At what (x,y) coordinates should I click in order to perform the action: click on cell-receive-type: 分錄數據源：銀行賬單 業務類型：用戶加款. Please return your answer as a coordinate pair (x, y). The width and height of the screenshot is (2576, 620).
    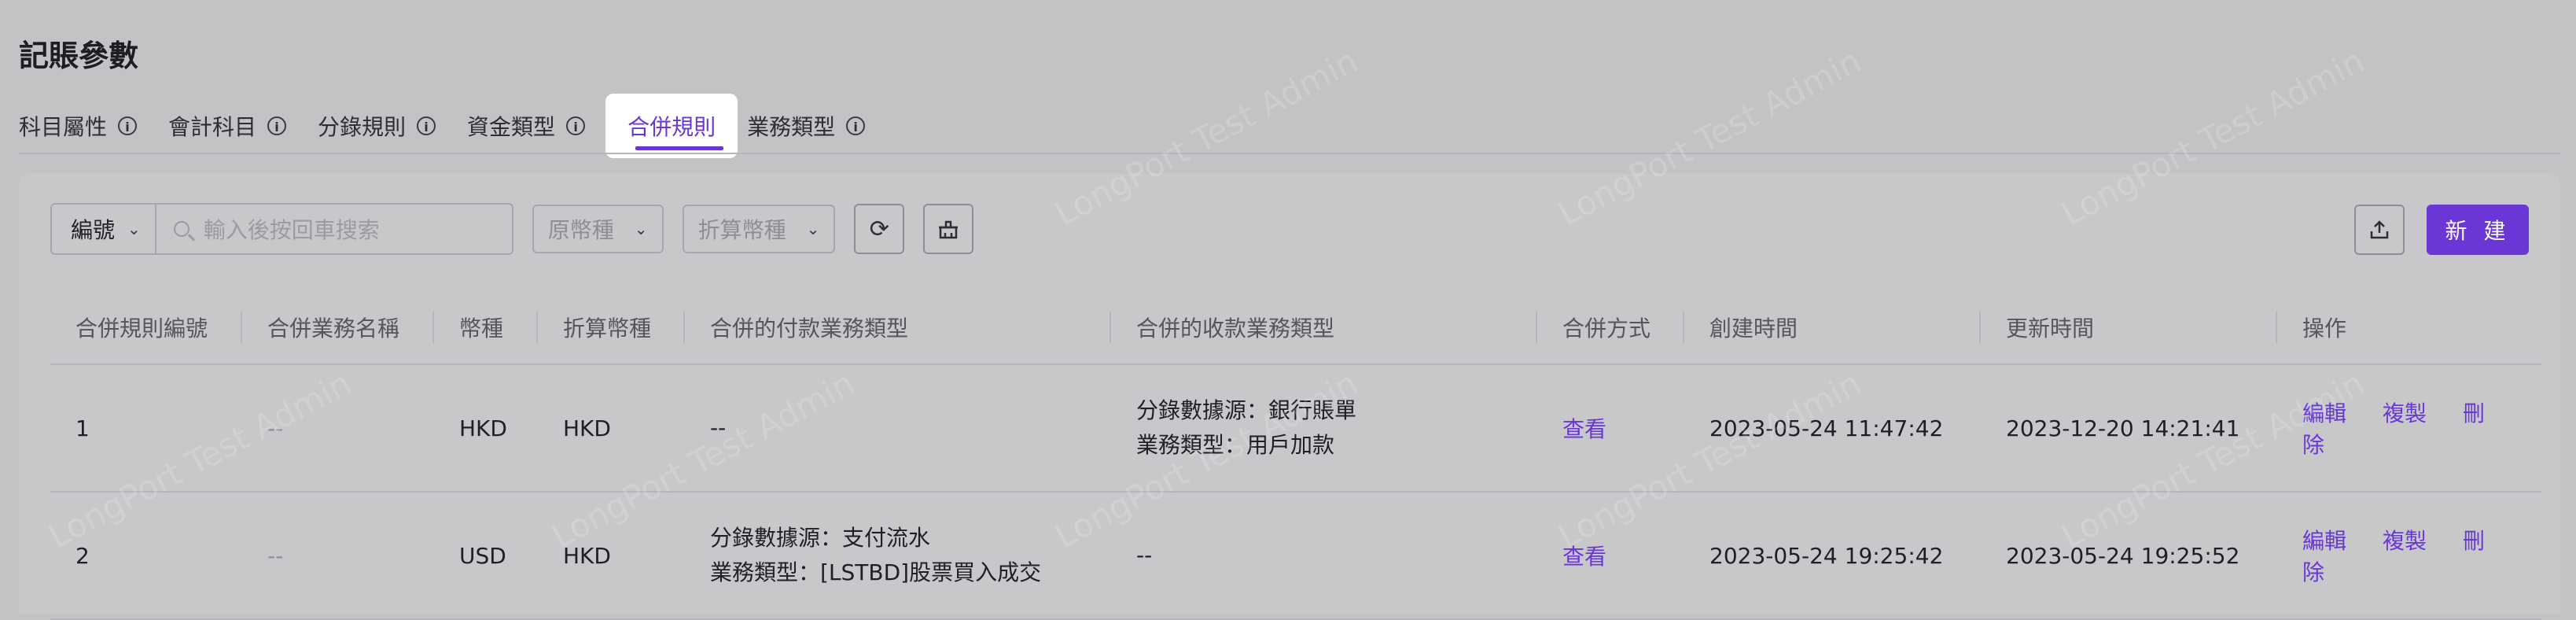
    Looking at the image, I should click on (1324, 428).